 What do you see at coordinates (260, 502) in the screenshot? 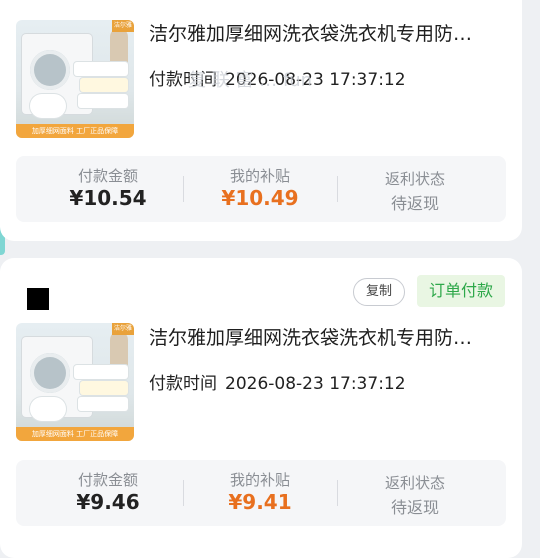
I see `subsidy-value: ¥9.41` at bounding box center [260, 502].